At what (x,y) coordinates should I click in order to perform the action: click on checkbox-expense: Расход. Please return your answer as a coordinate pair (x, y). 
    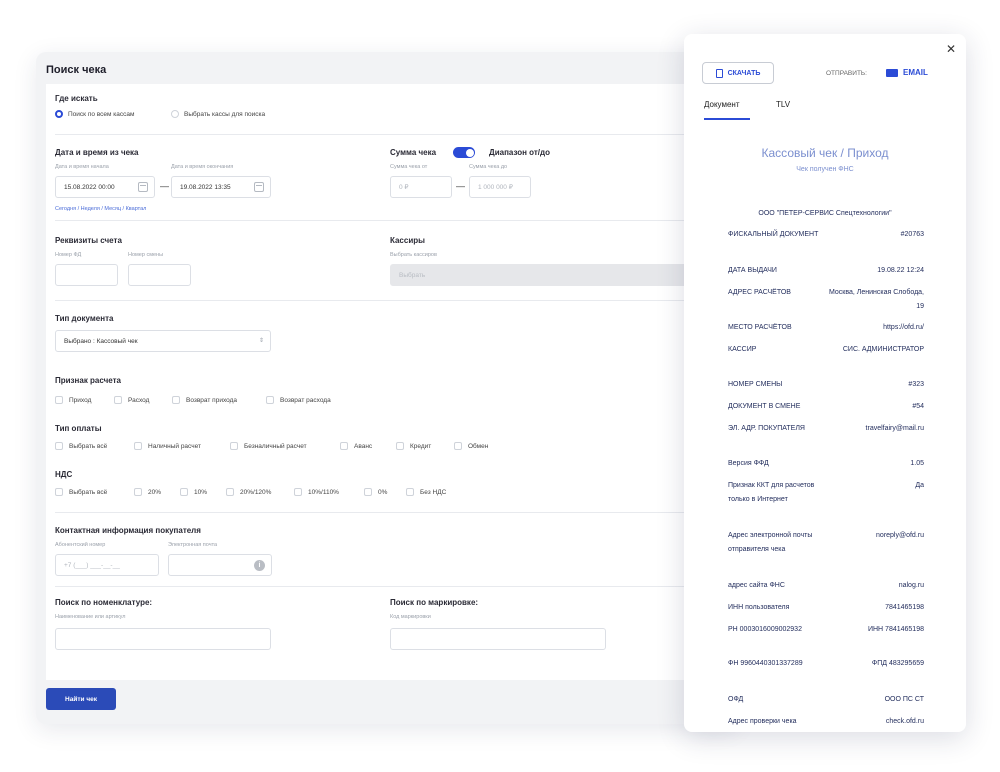
    Looking at the image, I should click on (131, 400).